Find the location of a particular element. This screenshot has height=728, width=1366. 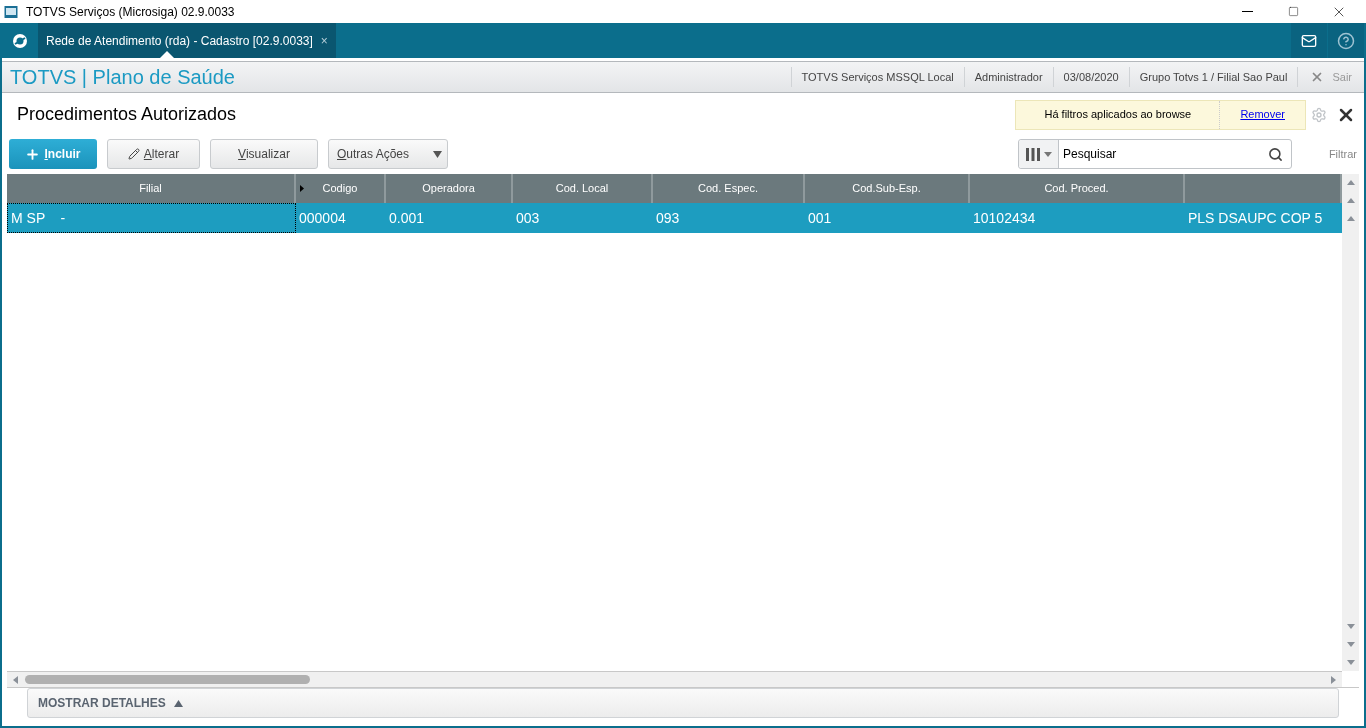

table-cell-text: 001 is located at coordinates (820, 218).